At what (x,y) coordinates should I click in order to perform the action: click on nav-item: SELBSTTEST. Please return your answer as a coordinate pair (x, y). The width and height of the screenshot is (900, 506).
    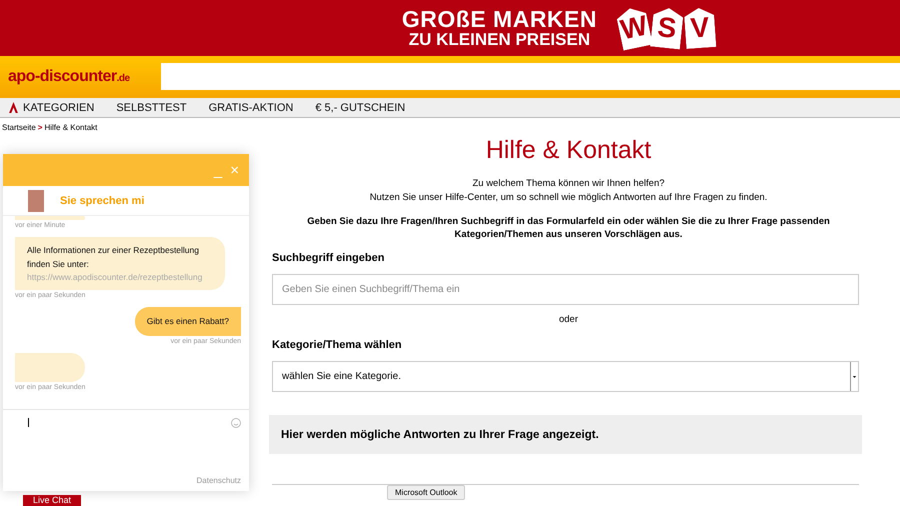
    Looking at the image, I should click on (151, 108).